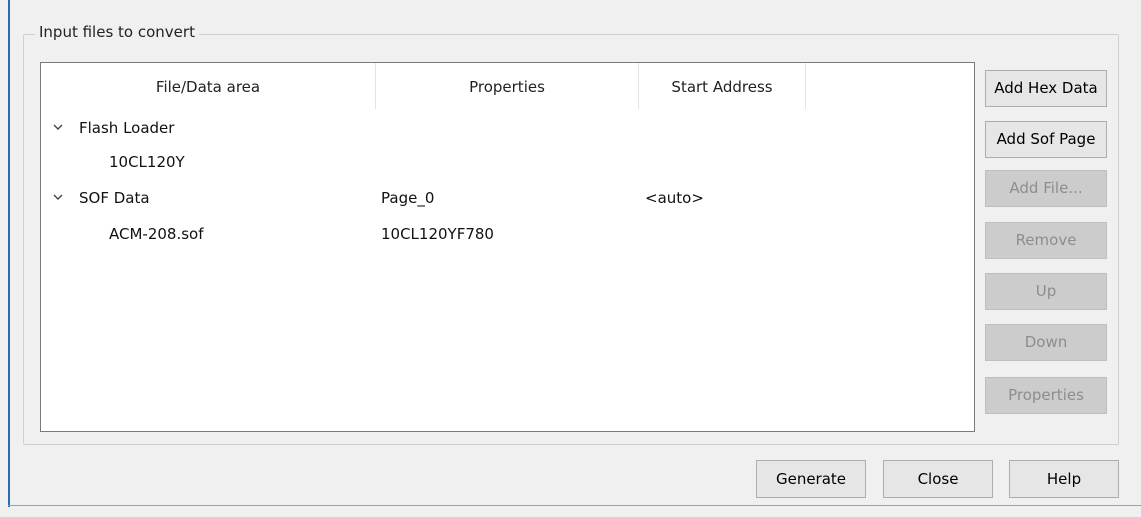  What do you see at coordinates (117, 32) in the screenshot?
I see `groupbox-title: Input files to convert` at bounding box center [117, 32].